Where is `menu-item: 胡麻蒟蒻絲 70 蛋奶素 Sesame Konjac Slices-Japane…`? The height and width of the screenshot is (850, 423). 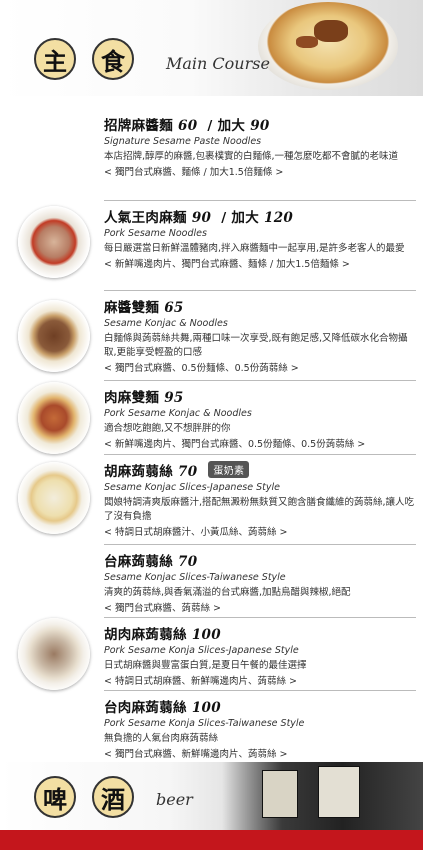 menu-item: 胡麻蒟蒻絲 70 蛋奶素 Sesame Konjac Slices-Japane… is located at coordinates (260, 496).